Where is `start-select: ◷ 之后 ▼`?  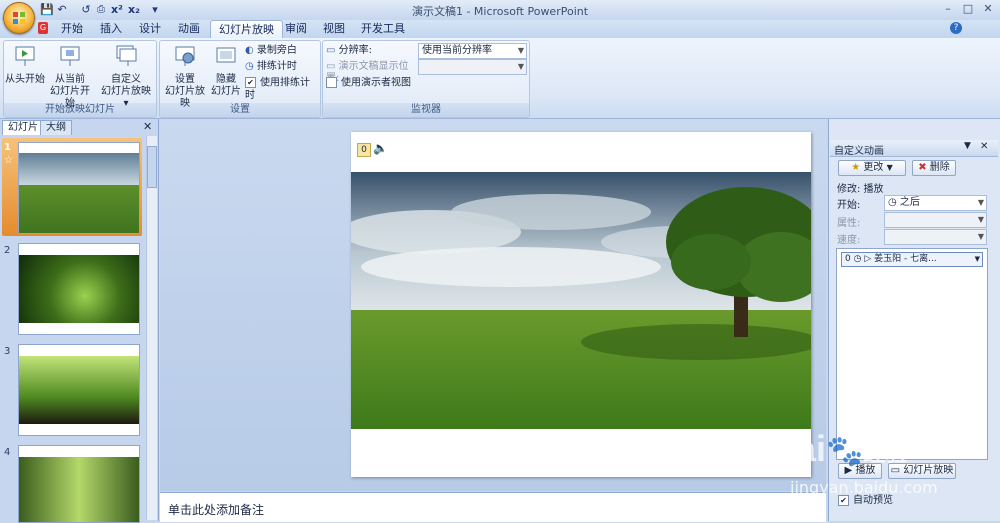 start-select: ◷ 之后 ▼ is located at coordinates (935, 203).